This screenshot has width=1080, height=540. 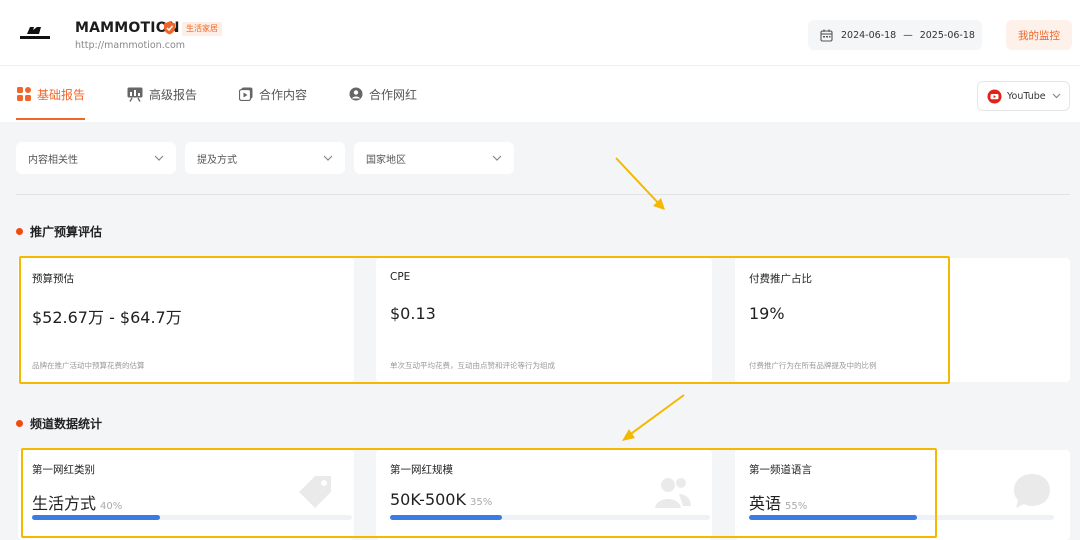 I want to click on tab-label: 合作网红, so click(x=393, y=94).